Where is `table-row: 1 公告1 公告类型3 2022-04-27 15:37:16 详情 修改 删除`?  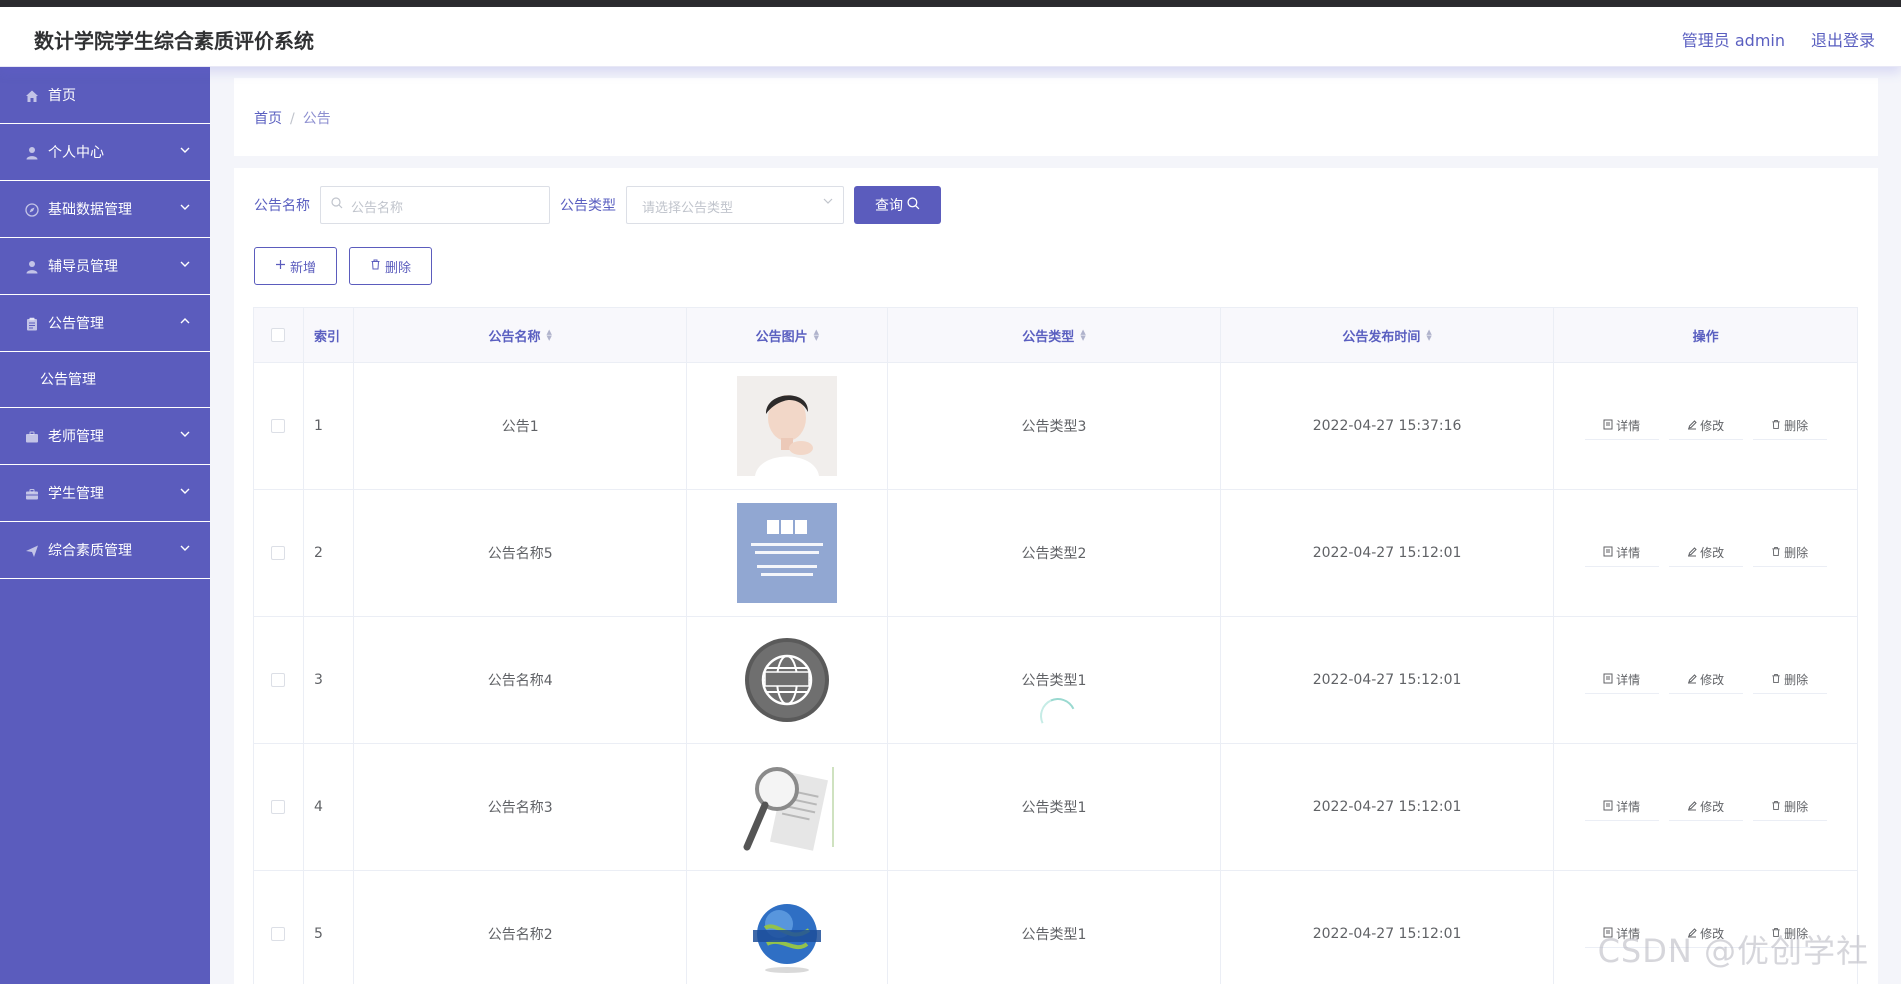 table-row: 1 公告1 公告类型3 2022-04-27 15:37:16 详情 修改 删除 is located at coordinates (1055, 426).